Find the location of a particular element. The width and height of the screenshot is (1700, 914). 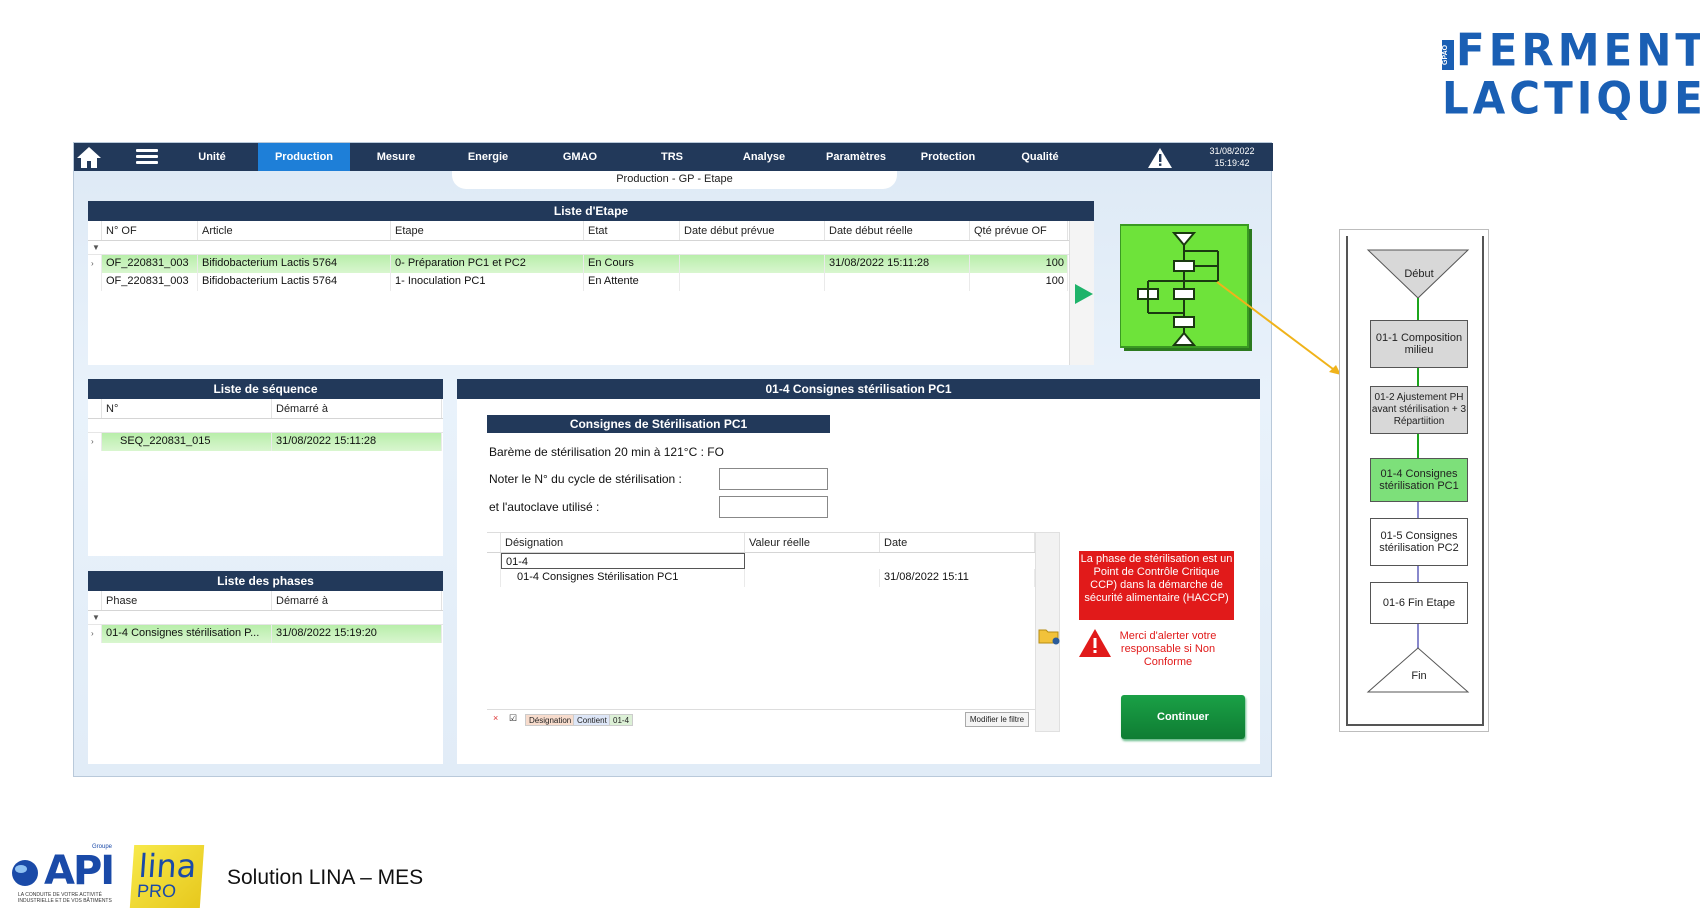

col-header: Phase is located at coordinates (187, 600).